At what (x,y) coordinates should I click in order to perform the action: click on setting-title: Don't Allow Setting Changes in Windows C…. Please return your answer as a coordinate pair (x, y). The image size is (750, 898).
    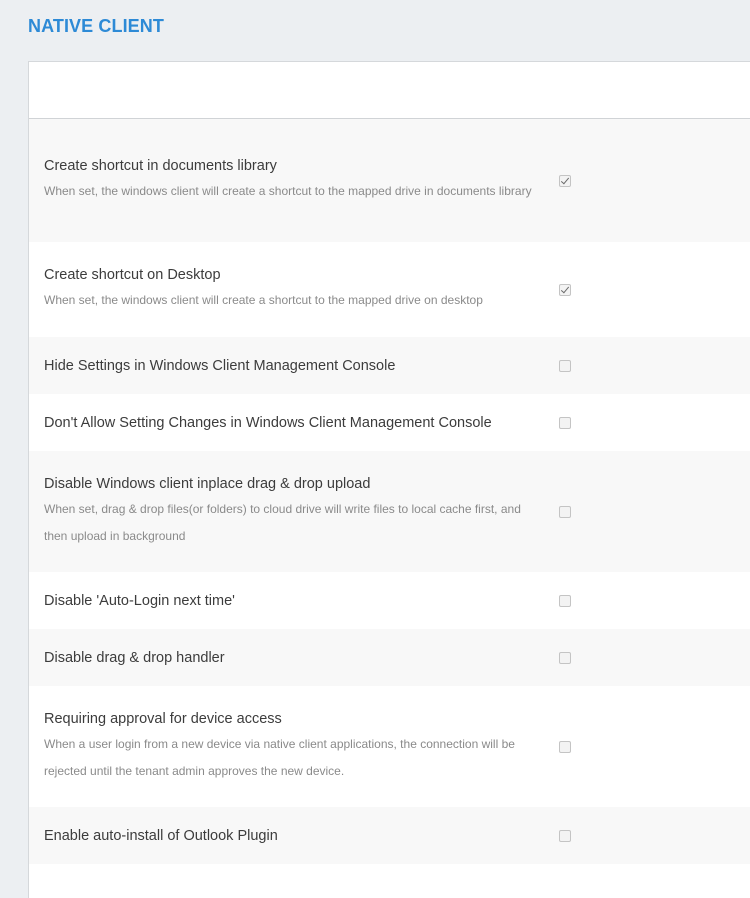
    Looking at the image, I should click on (268, 422).